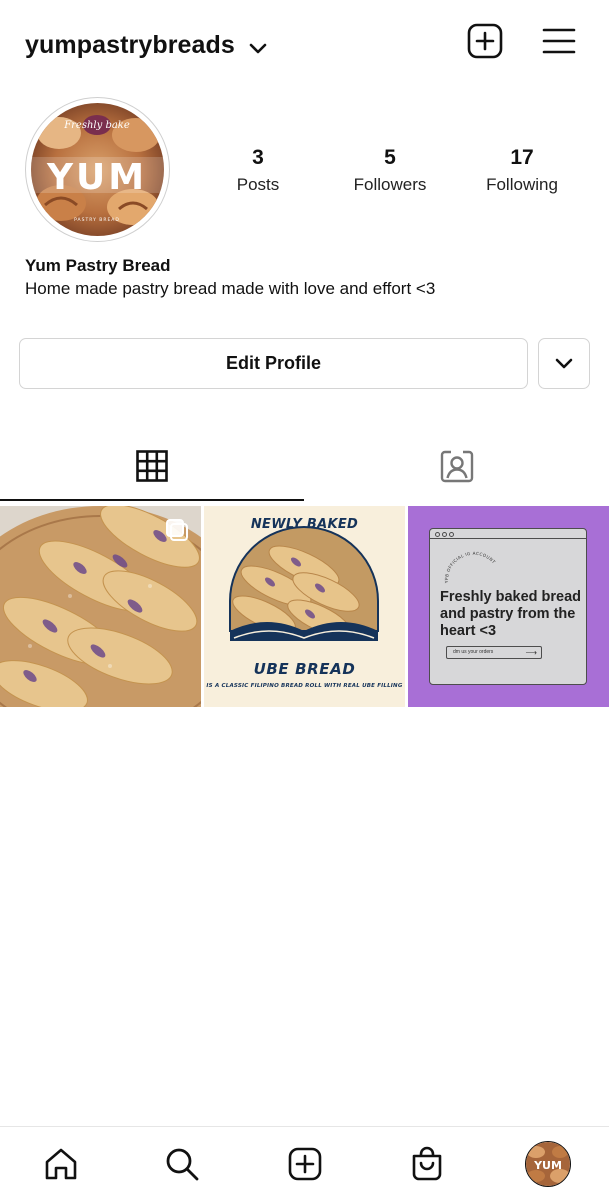 This screenshot has height=1200, width=609. Describe the element at coordinates (304, 524) in the screenshot. I see `post-2-top-text: NEWLY BAKED` at that location.